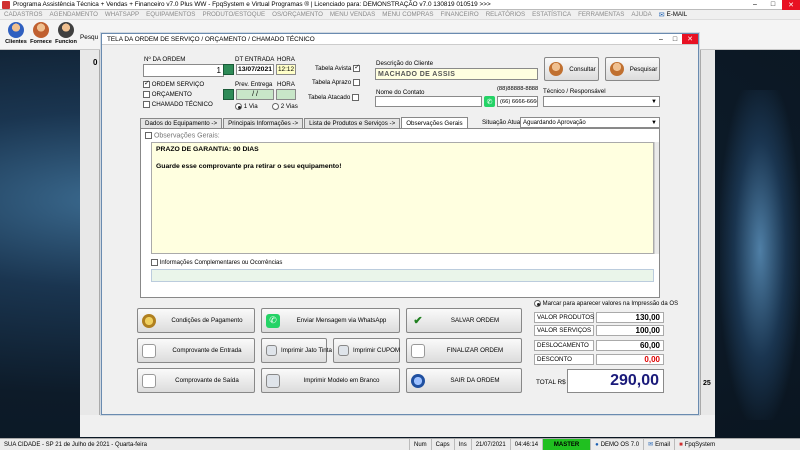  Describe the element at coordinates (165, 59) in the screenshot. I see `ordem-label: Nº DA ORDEM` at that location.